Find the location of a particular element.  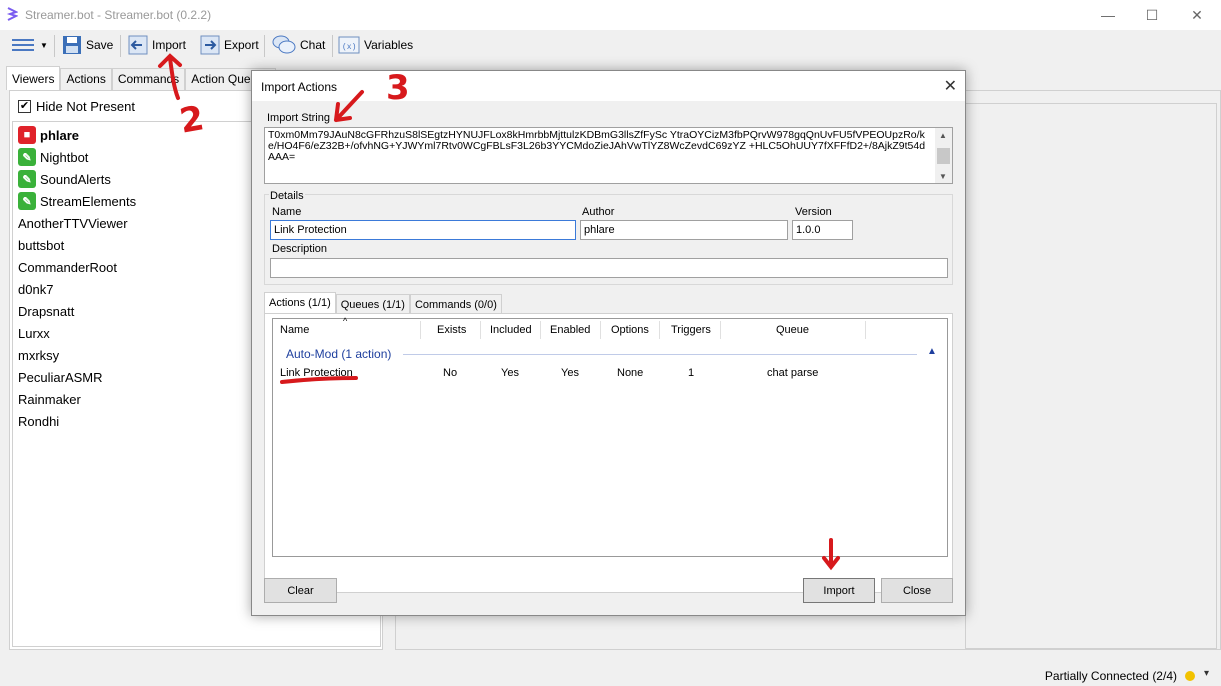

import-button: Import is located at coordinates (839, 590).